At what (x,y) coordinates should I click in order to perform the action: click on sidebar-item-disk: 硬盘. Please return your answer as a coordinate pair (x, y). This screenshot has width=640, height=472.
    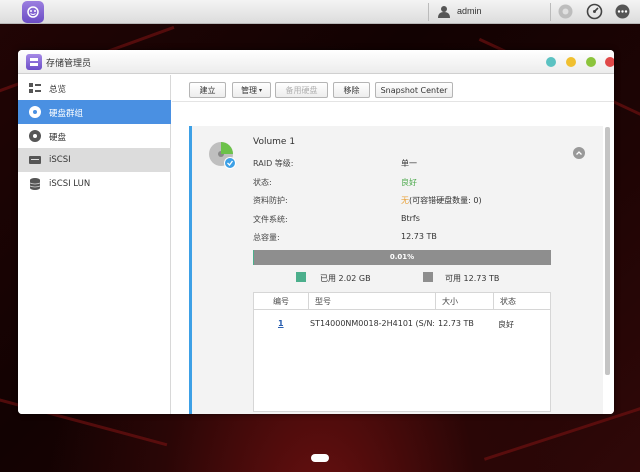
    Looking at the image, I should click on (94, 136).